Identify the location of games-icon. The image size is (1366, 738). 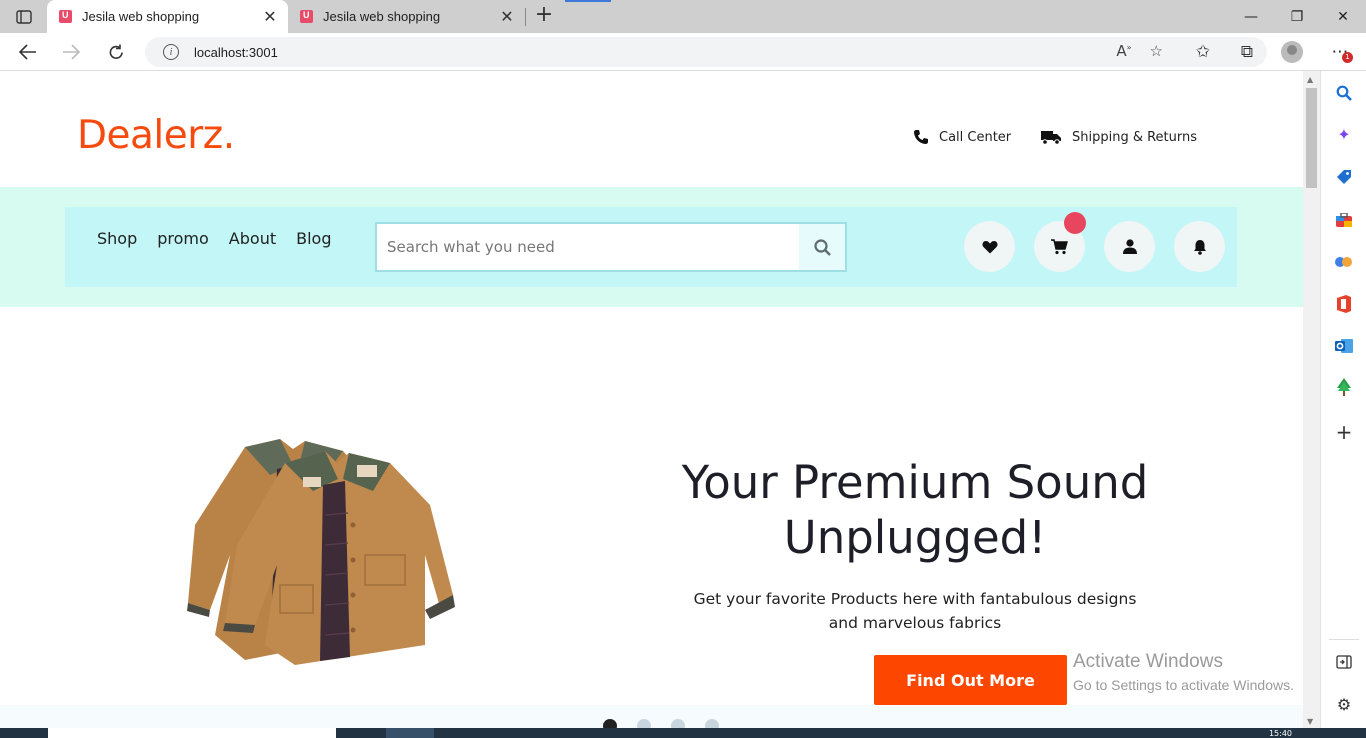
(1344, 262).